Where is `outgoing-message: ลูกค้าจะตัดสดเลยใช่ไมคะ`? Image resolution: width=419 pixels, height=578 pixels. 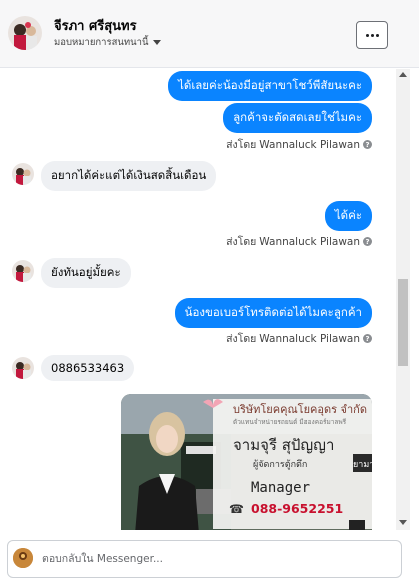
outgoing-message: ลูกค้าจะตัดสดเลยใช่ไมคะ is located at coordinates (297, 118).